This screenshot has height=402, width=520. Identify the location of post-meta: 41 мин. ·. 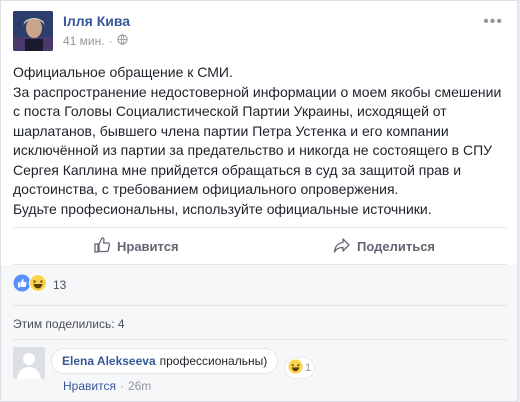
(95, 41).